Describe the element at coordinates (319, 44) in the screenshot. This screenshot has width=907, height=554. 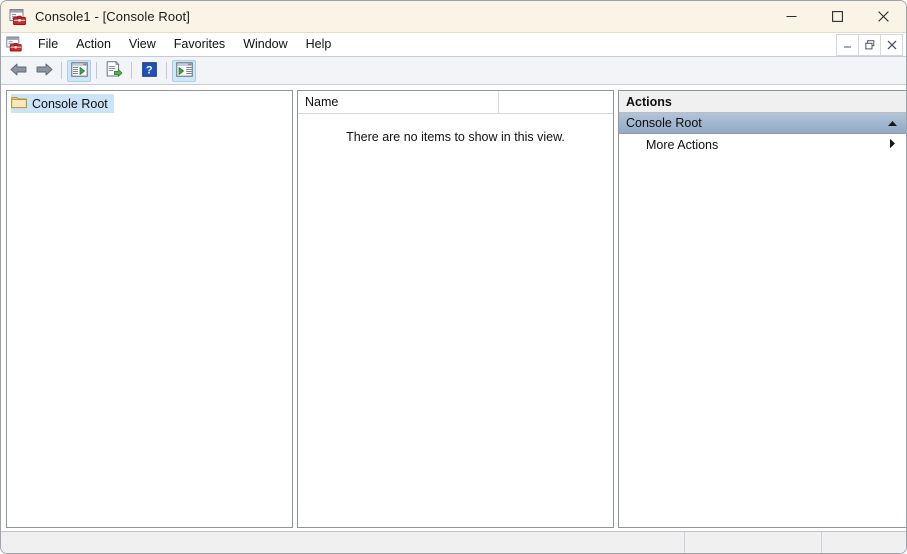
I see `menu-item-help: Help` at that location.